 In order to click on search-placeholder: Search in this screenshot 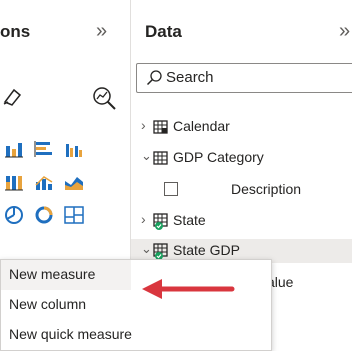, I will do `click(190, 77)`.